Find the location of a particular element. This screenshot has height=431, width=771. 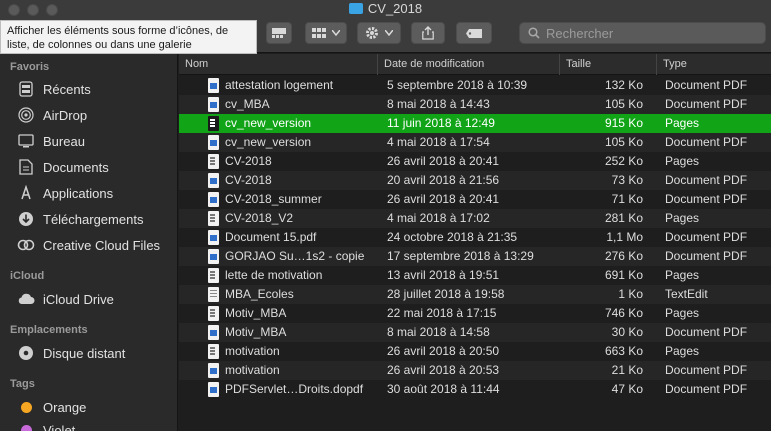

cell-size: 915 Ko is located at coordinates (623, 123).